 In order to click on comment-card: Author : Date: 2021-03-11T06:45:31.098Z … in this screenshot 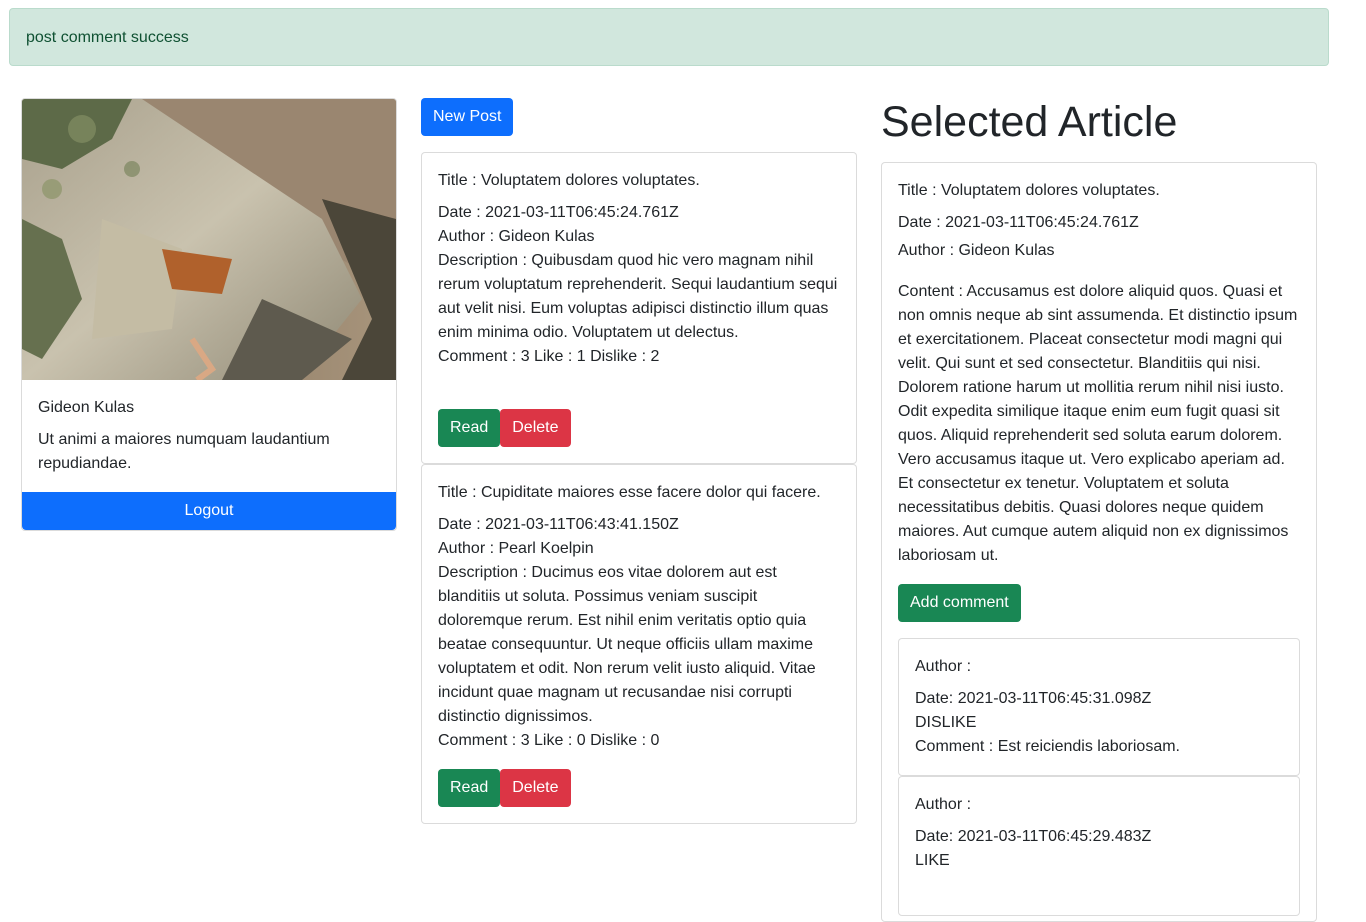, I will do `click(1099, 707)`.